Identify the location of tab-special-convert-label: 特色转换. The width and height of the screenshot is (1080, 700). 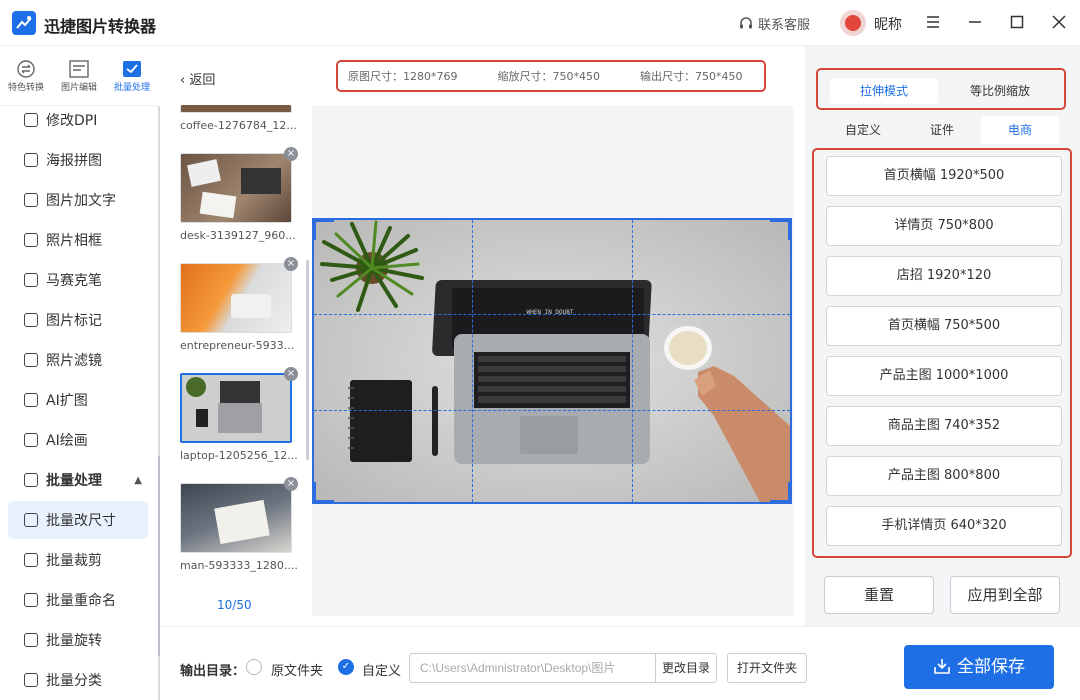
(25, 88).